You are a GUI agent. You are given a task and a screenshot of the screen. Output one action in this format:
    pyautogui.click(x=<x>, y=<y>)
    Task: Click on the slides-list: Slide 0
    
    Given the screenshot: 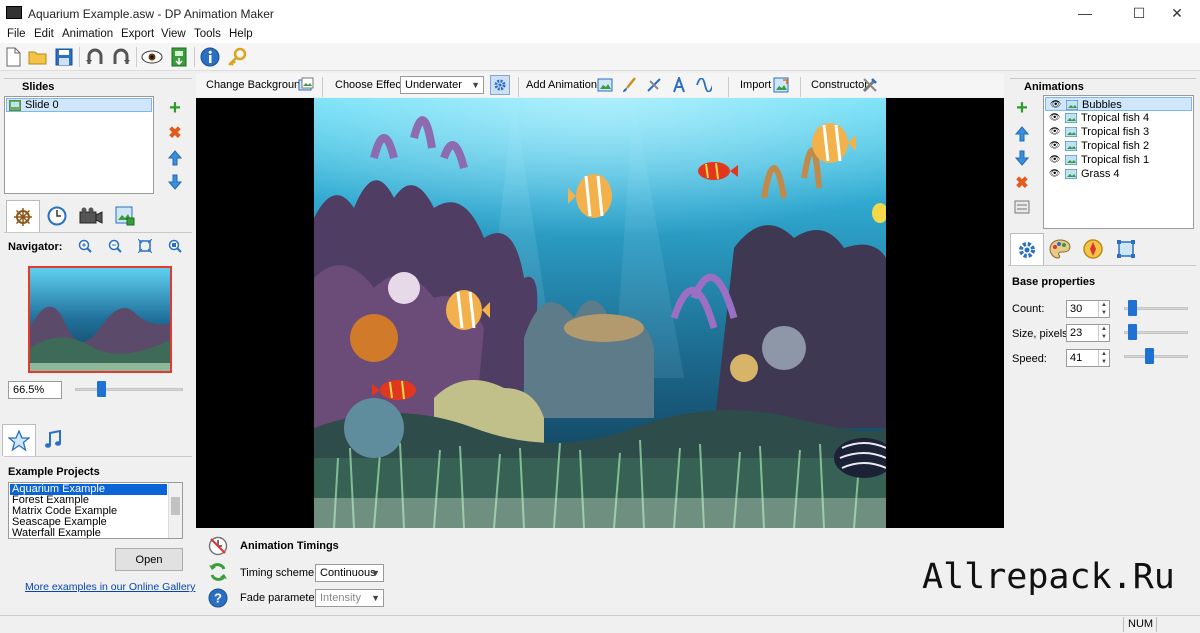 What is the action you would take?
    pyautogui.click(x=79, y=145)
    